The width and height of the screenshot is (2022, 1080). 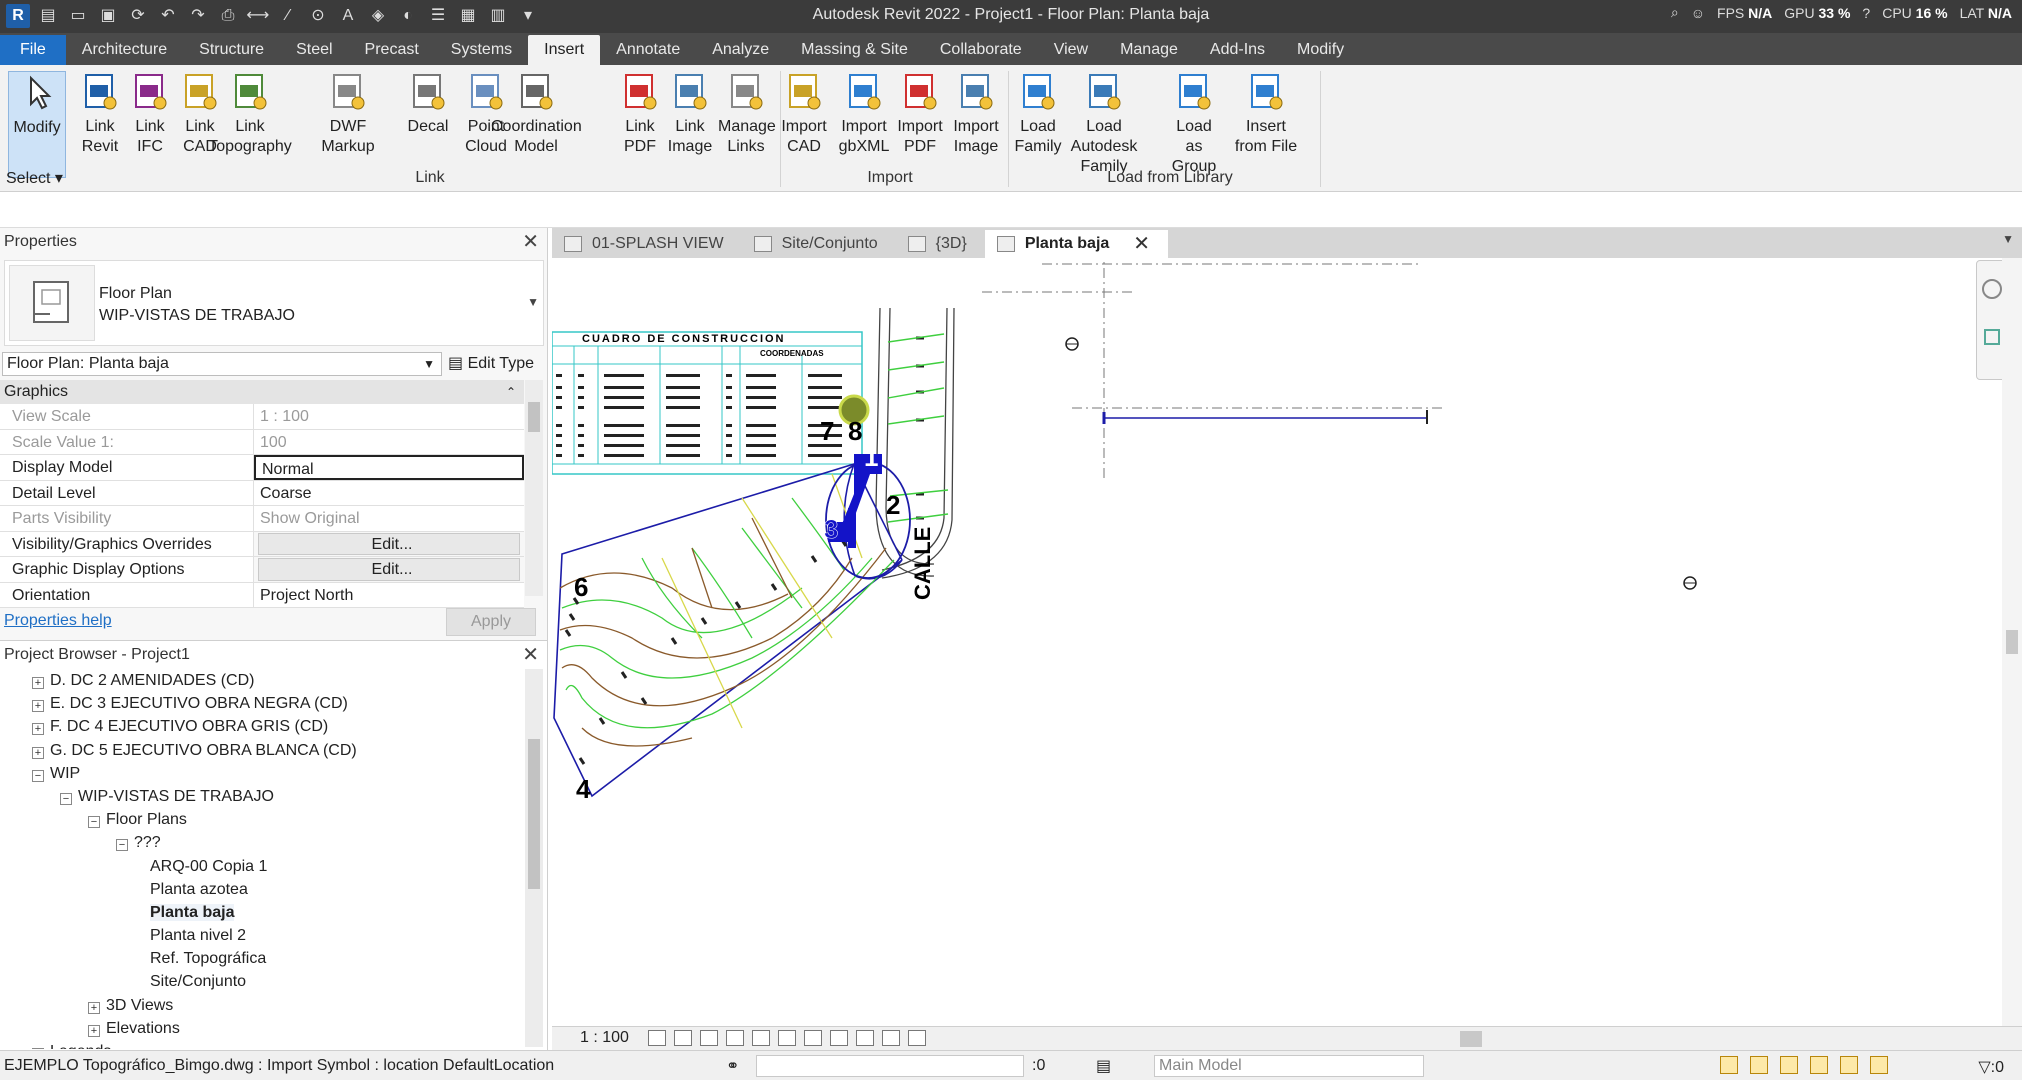 What do you see at coordinates (314, 50) in the screenshot?
I see `ribbon-tab-steel: Steel` at bounding box center [314, 50].